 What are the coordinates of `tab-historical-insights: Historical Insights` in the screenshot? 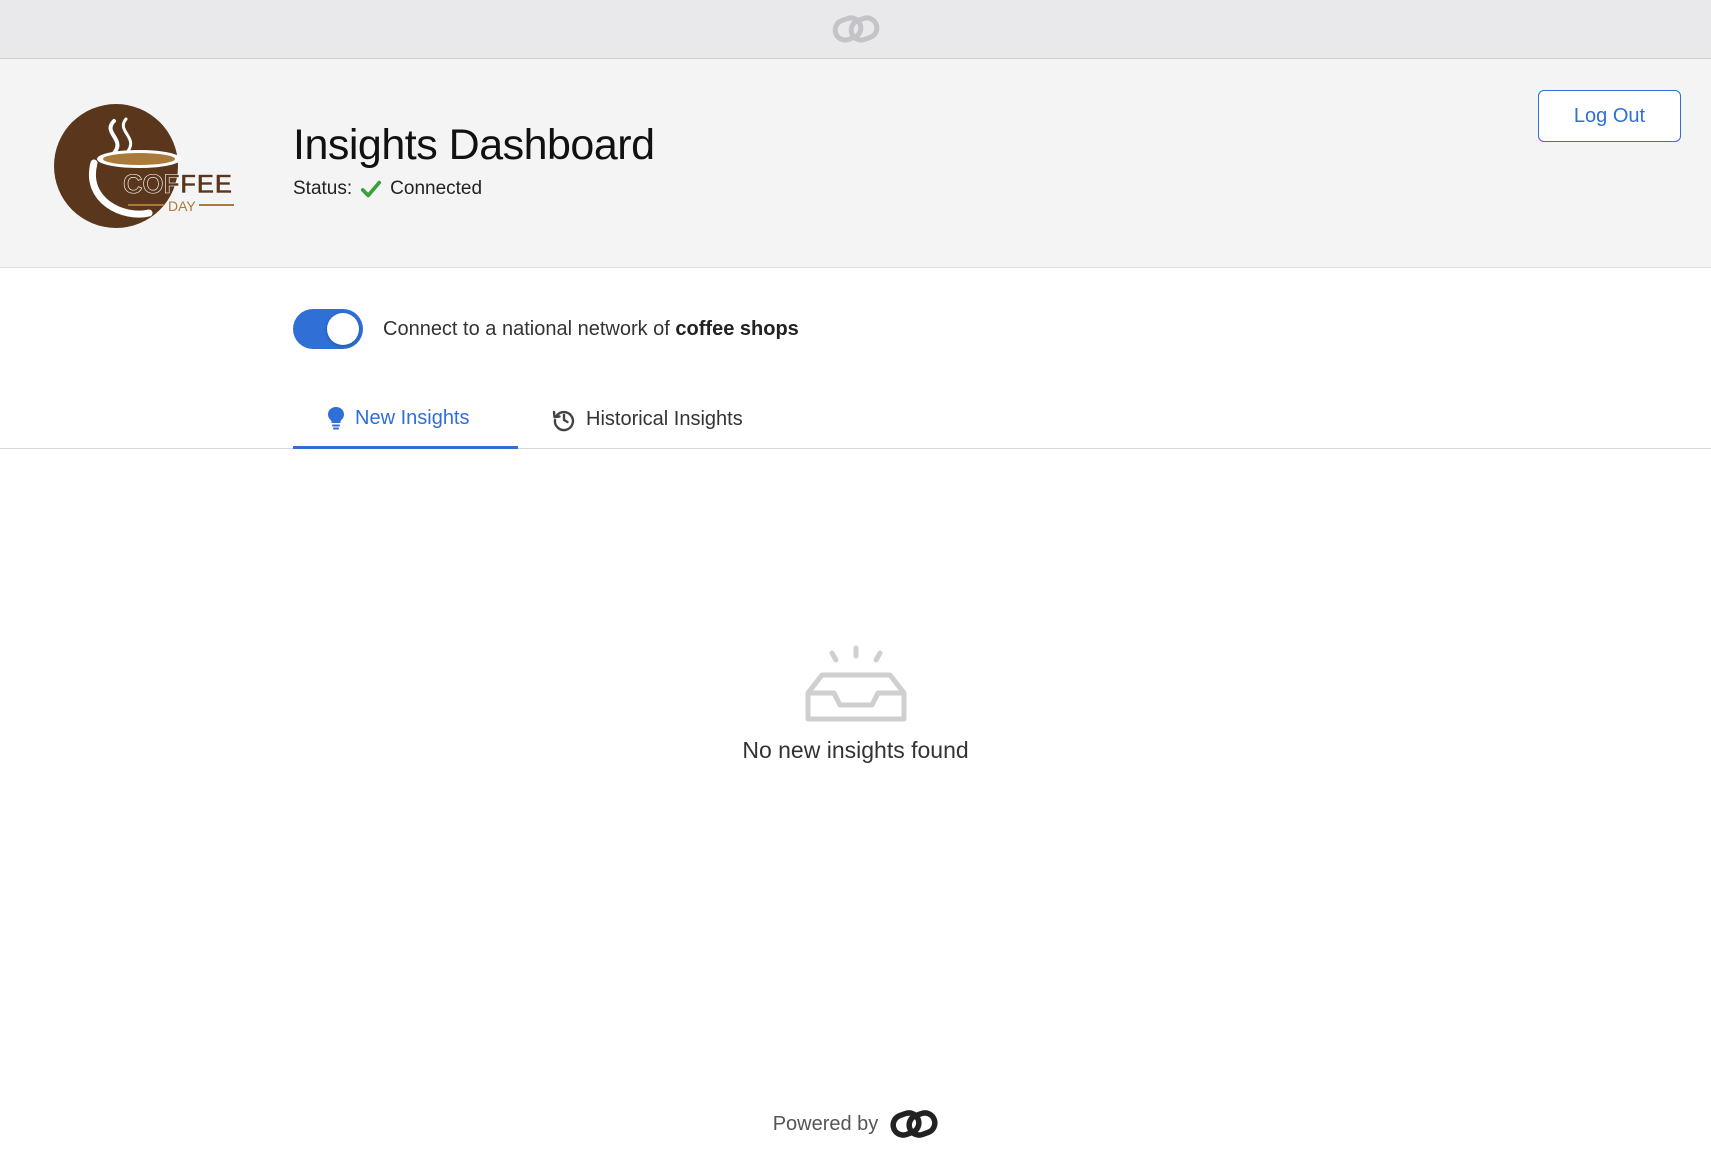 It's located at (647, 419).